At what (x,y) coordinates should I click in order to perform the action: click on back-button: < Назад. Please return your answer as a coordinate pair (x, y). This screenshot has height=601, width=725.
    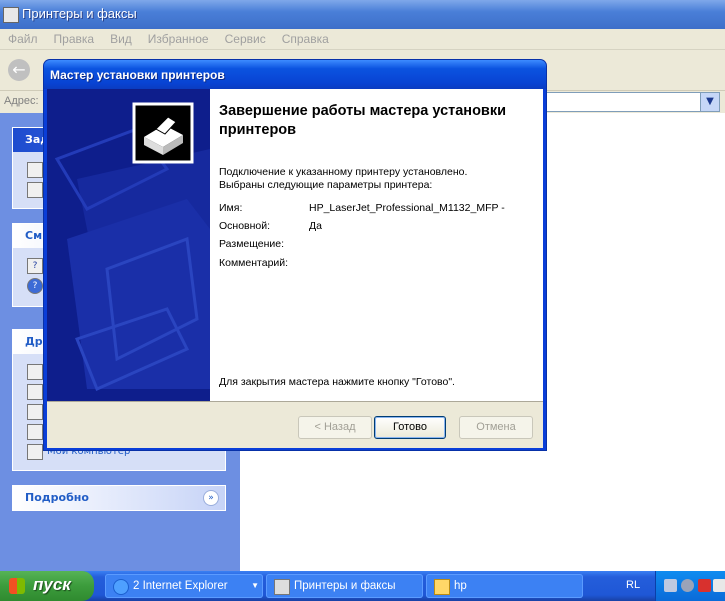
    Looking at the image, I should click on (335, 427).